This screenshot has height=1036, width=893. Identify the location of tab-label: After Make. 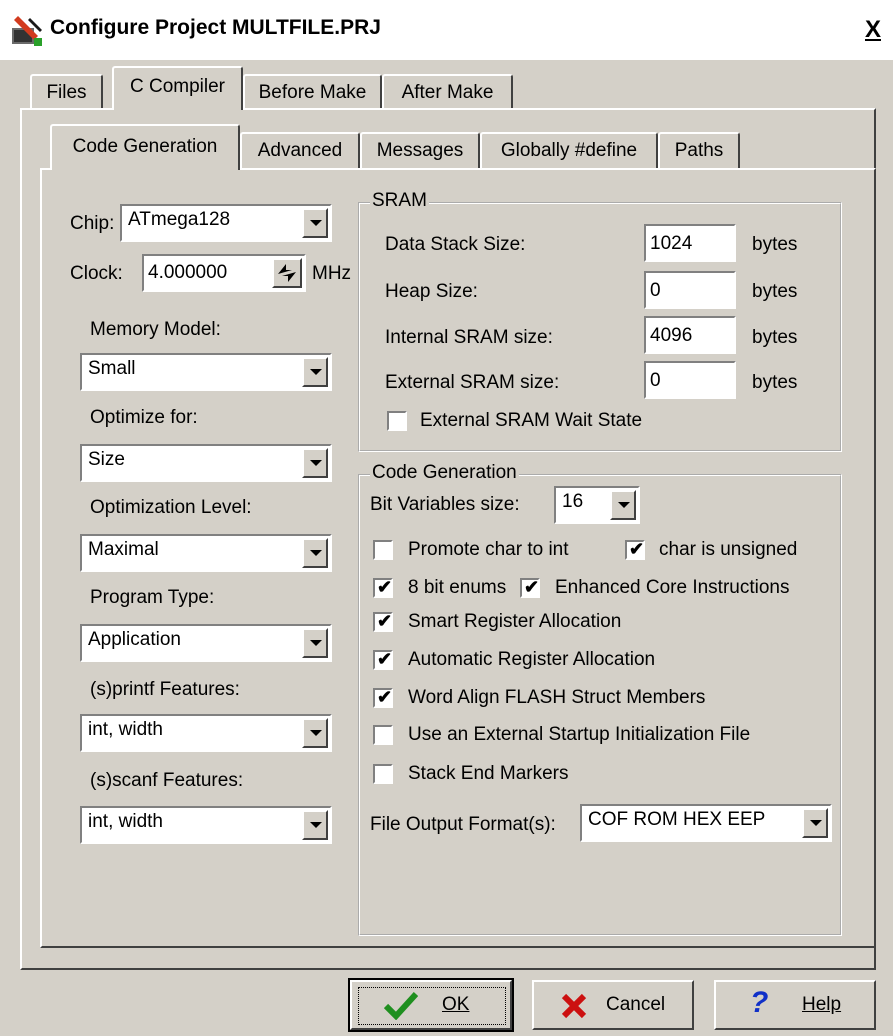
(447, 92).